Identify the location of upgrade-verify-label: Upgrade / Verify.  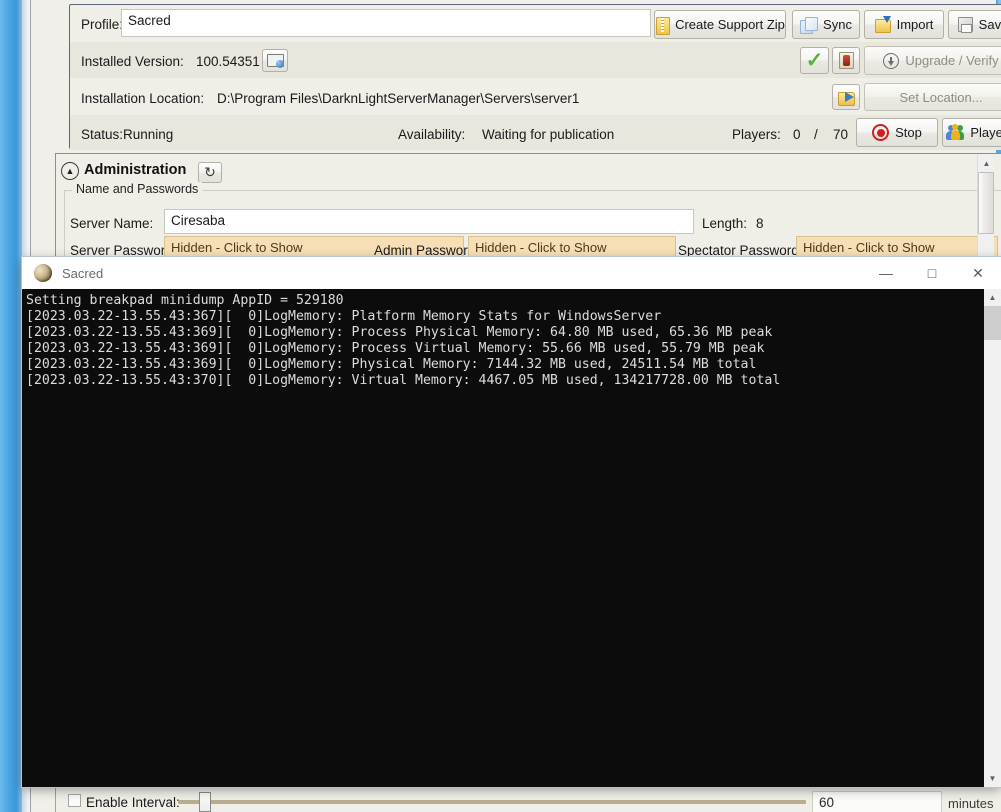
(952, 60).